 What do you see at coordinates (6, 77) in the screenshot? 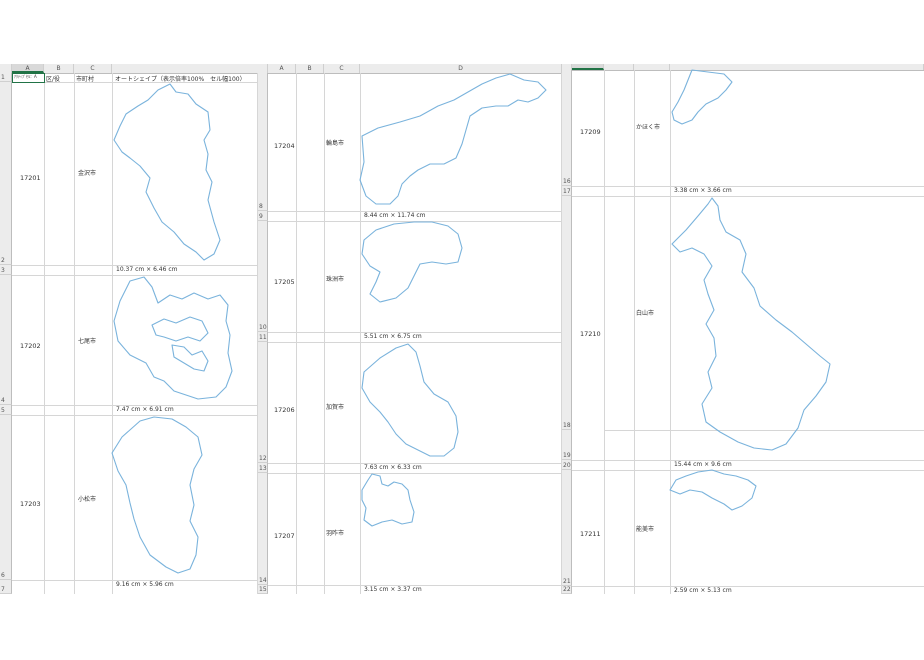
I see `row-header: 1` at bounding box center [6, 77].